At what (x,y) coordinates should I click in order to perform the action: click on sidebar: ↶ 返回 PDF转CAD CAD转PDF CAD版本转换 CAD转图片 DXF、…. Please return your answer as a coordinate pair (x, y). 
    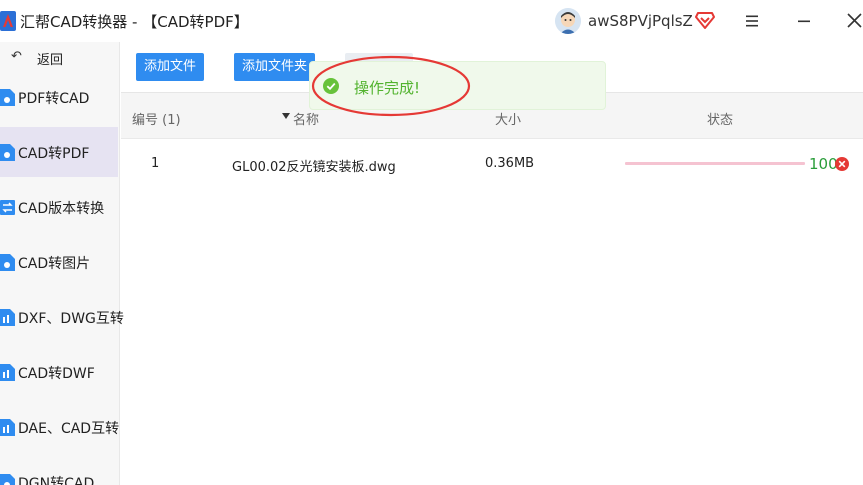
    Looking at the image, I should click on (62, 263).